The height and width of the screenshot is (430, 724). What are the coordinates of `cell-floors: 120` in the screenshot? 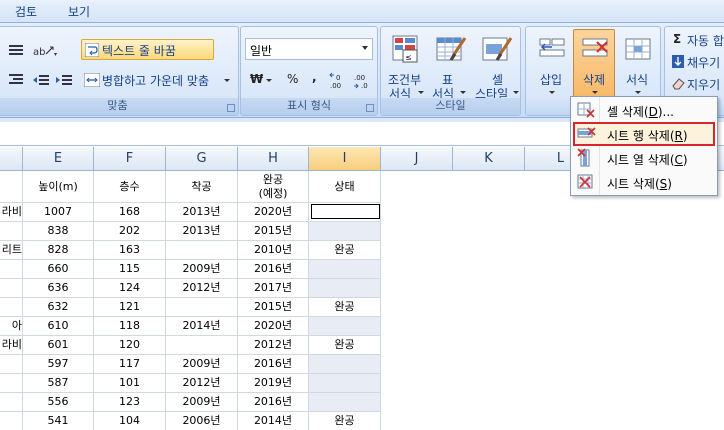 It's located at (130, 345).